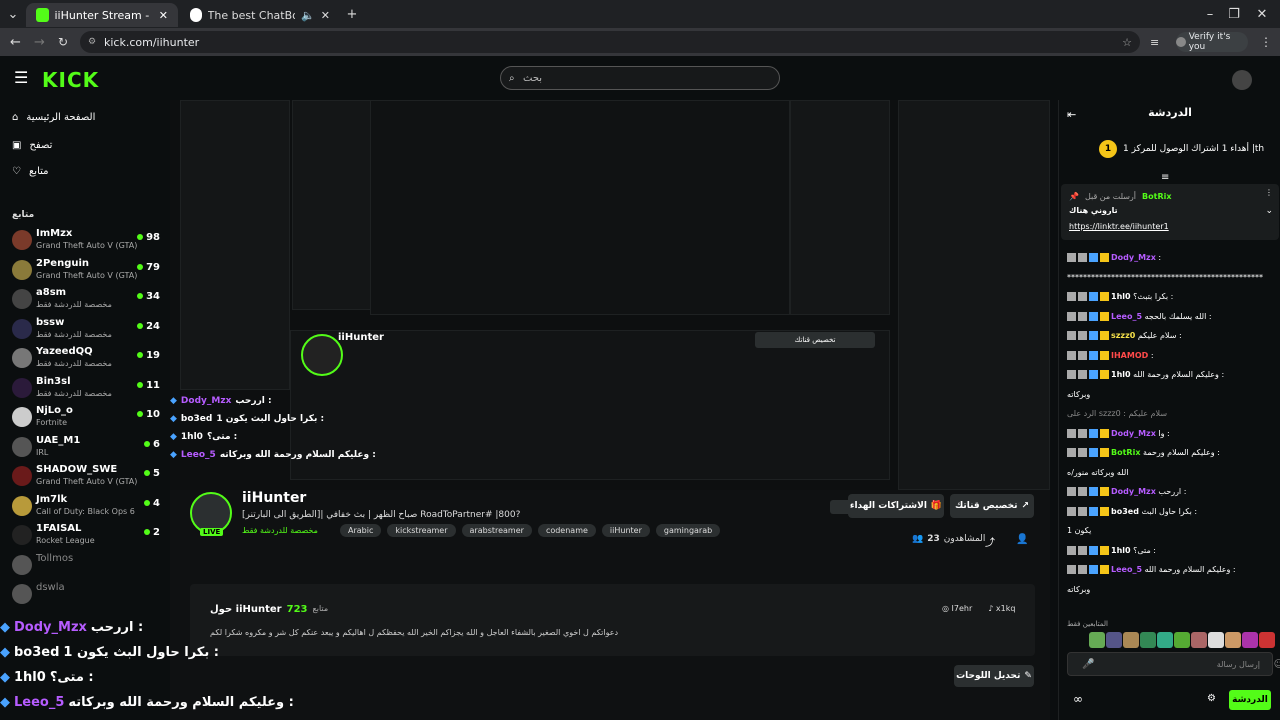 The image size is (1280, 720). I want to click on tab-search-icon: ⌄, so click(13, 14).